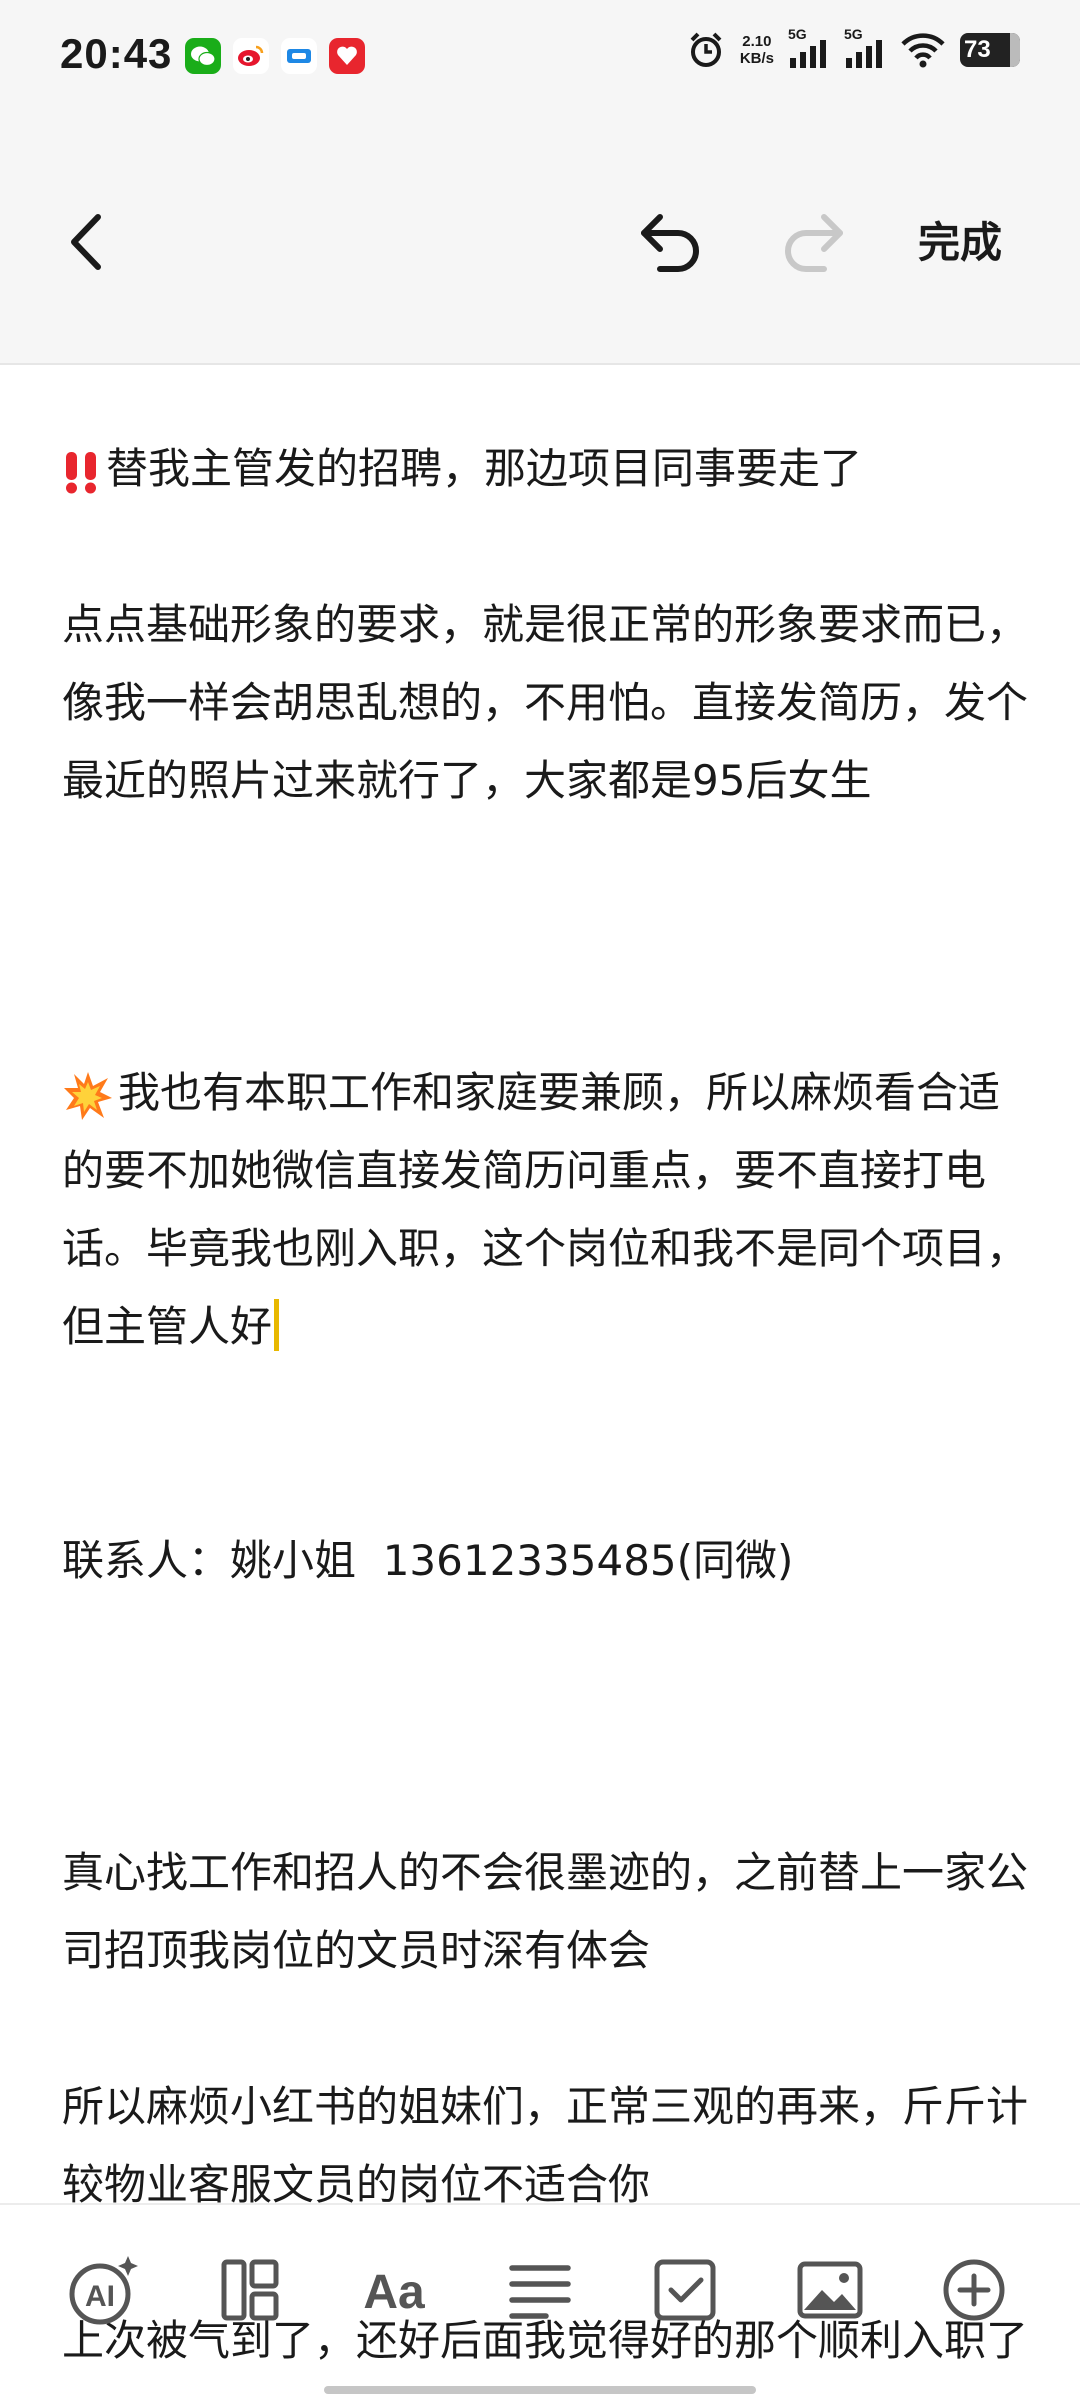  I want to click on checkbox-icon, so click(685, 2290).